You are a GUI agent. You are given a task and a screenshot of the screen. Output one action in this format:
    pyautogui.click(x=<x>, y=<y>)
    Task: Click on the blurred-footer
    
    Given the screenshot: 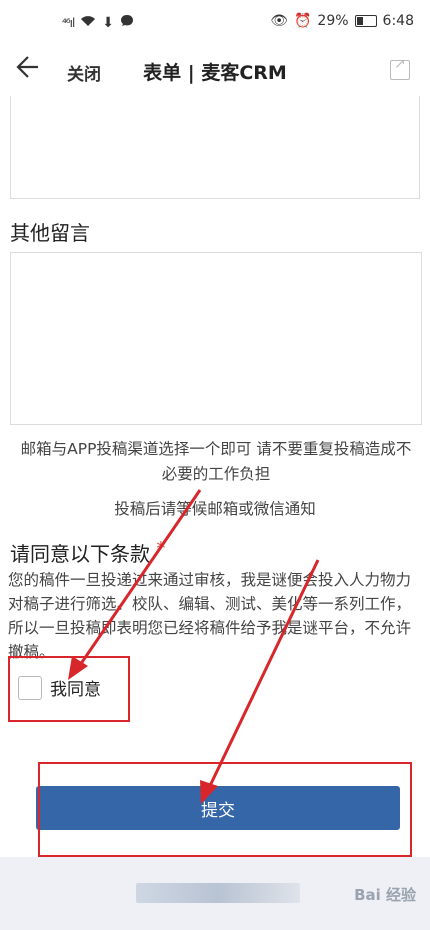 What is the action you would take?
    pyautogui.click(x=218, y=893)
    